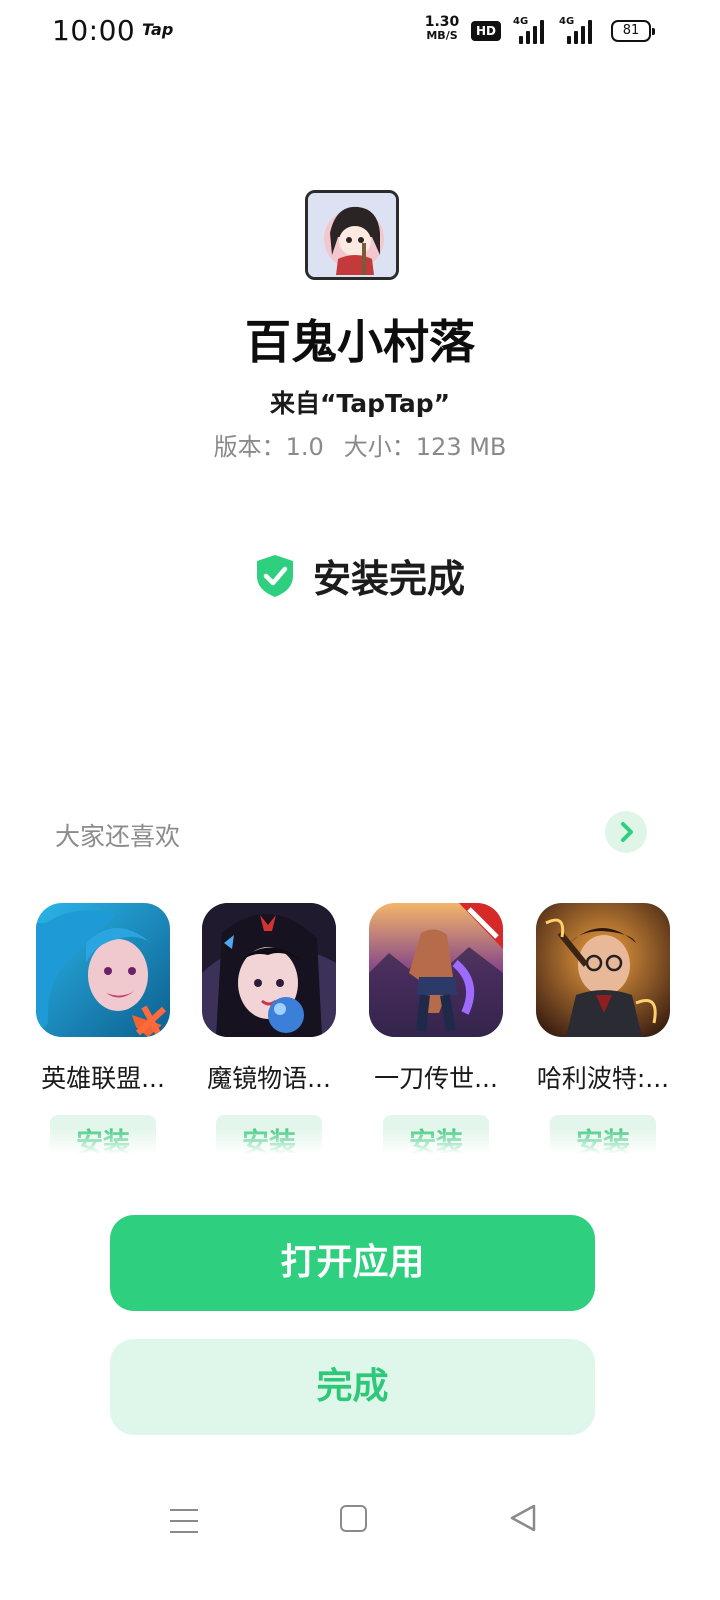  Describe the element at coordinates (633, 31) in the screenshot. I see `battery-icon: 81` at that location.